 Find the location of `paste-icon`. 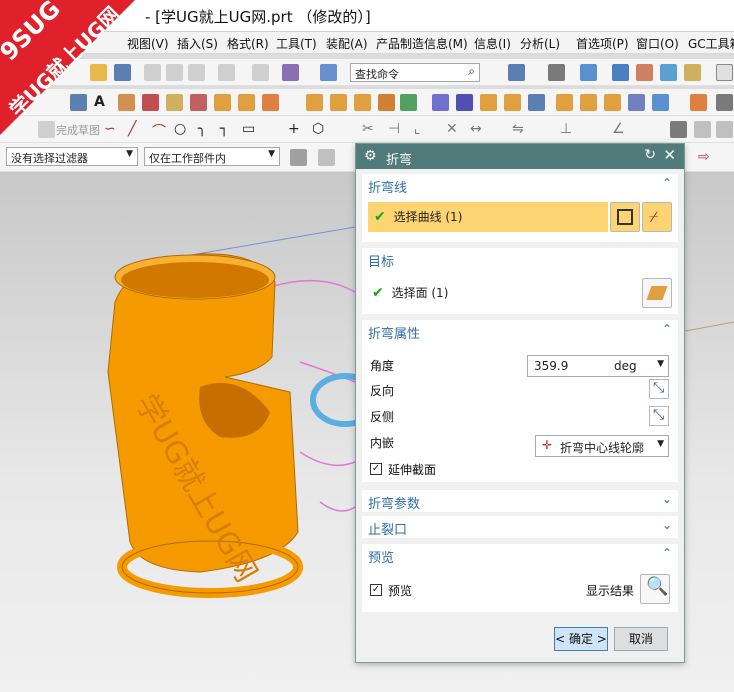

paste-icon is located at coordinates (196, 72).